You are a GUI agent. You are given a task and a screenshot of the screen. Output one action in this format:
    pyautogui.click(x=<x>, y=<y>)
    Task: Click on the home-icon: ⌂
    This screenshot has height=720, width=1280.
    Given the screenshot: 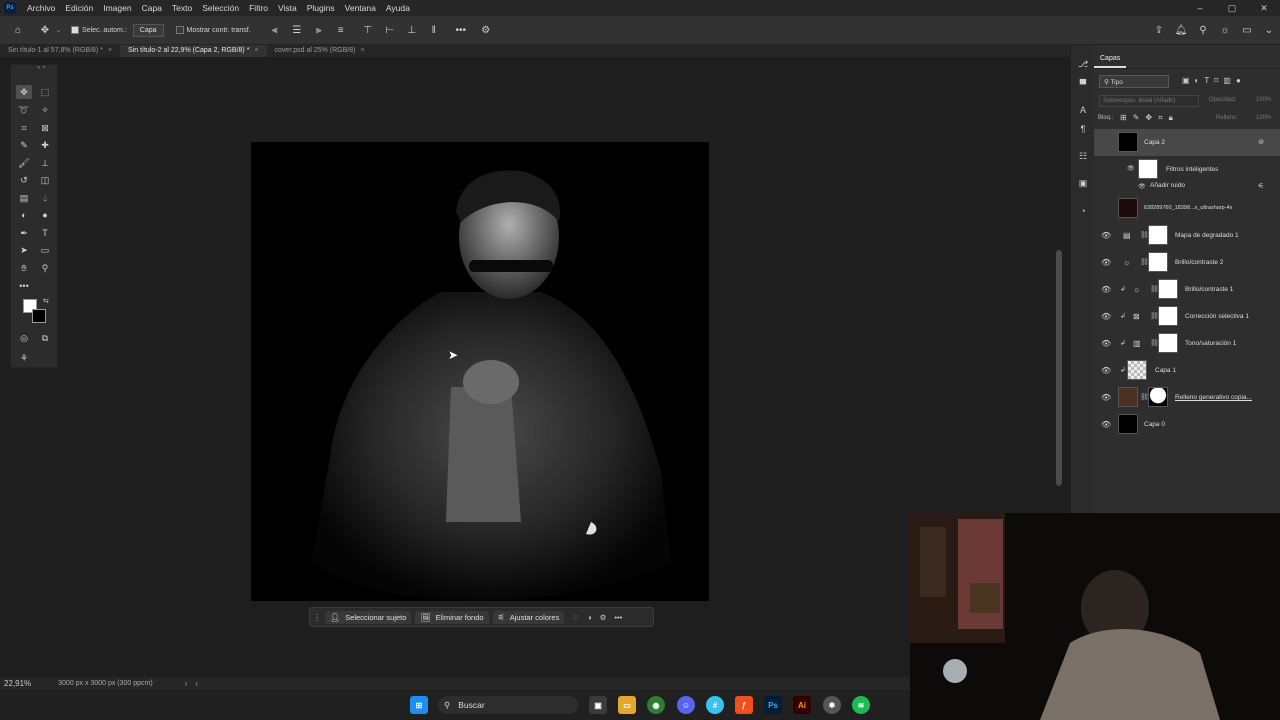 What is the action you would take?
    pyautogui.click(x=18, y=30)
    